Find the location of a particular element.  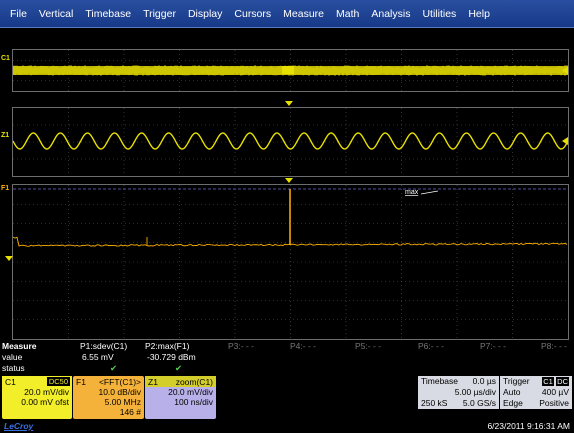

timebase-samples: 250 kS is located at coordinates (434, 403).